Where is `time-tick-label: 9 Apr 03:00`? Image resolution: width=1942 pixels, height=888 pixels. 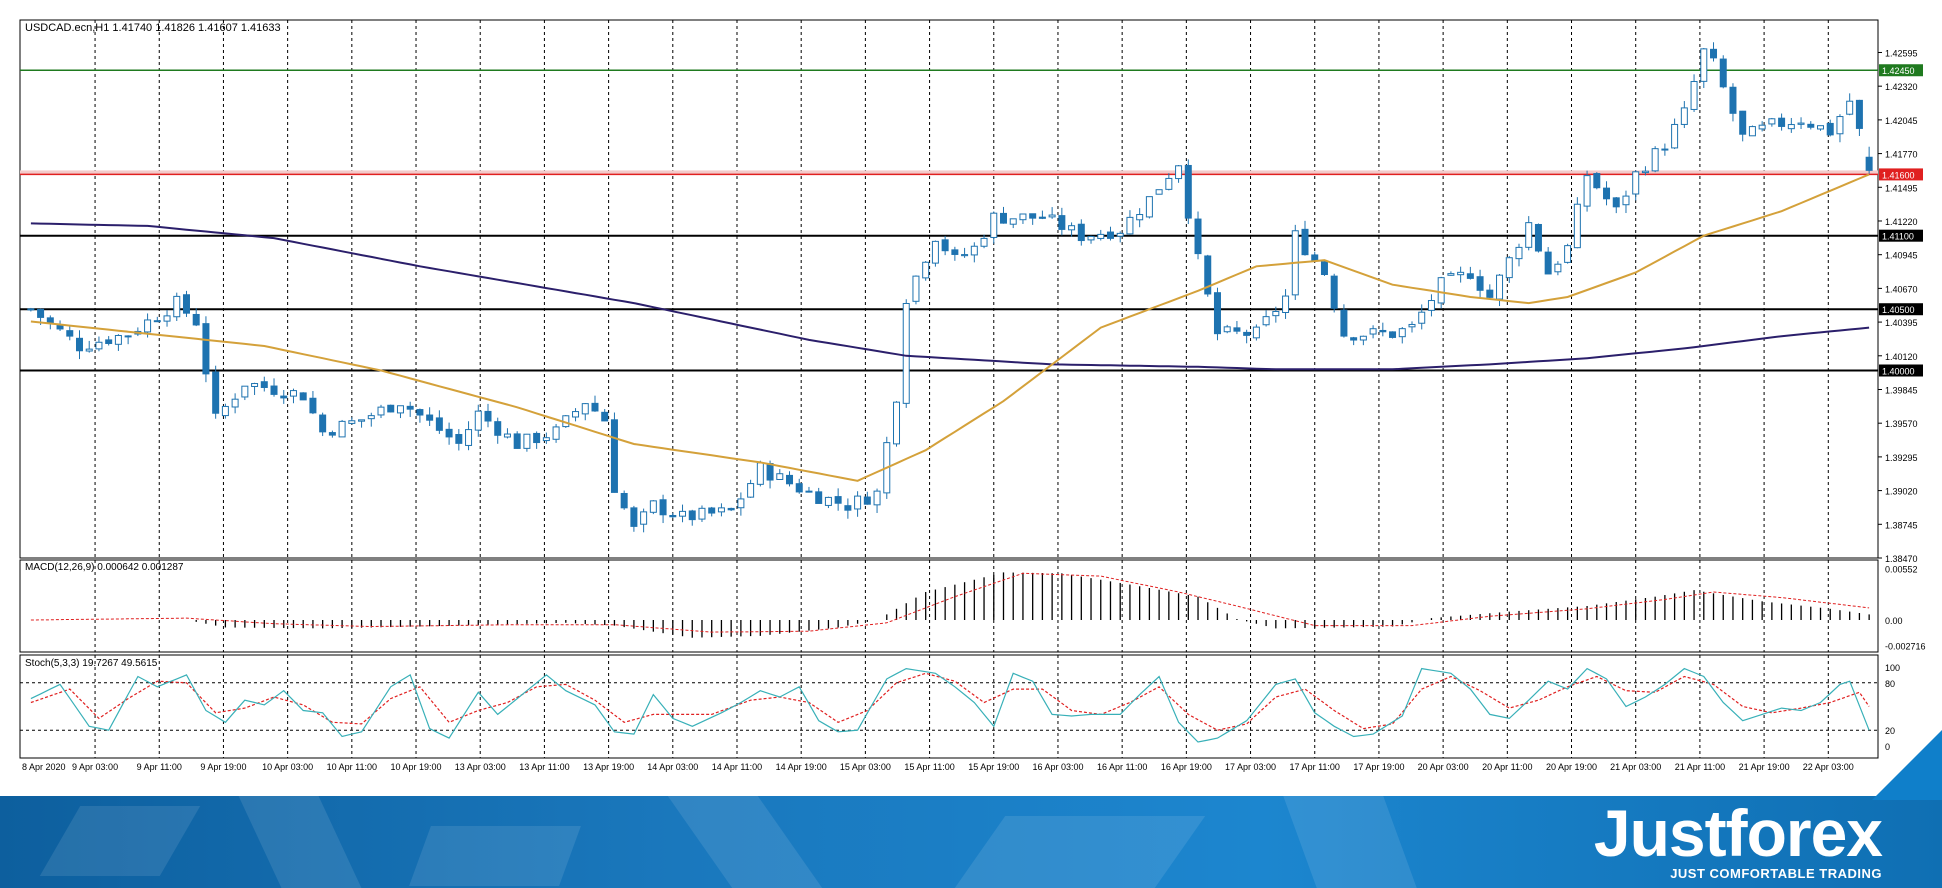 time-tick-label: 9 Apr 03:00 is located at coordinates (95, 767).